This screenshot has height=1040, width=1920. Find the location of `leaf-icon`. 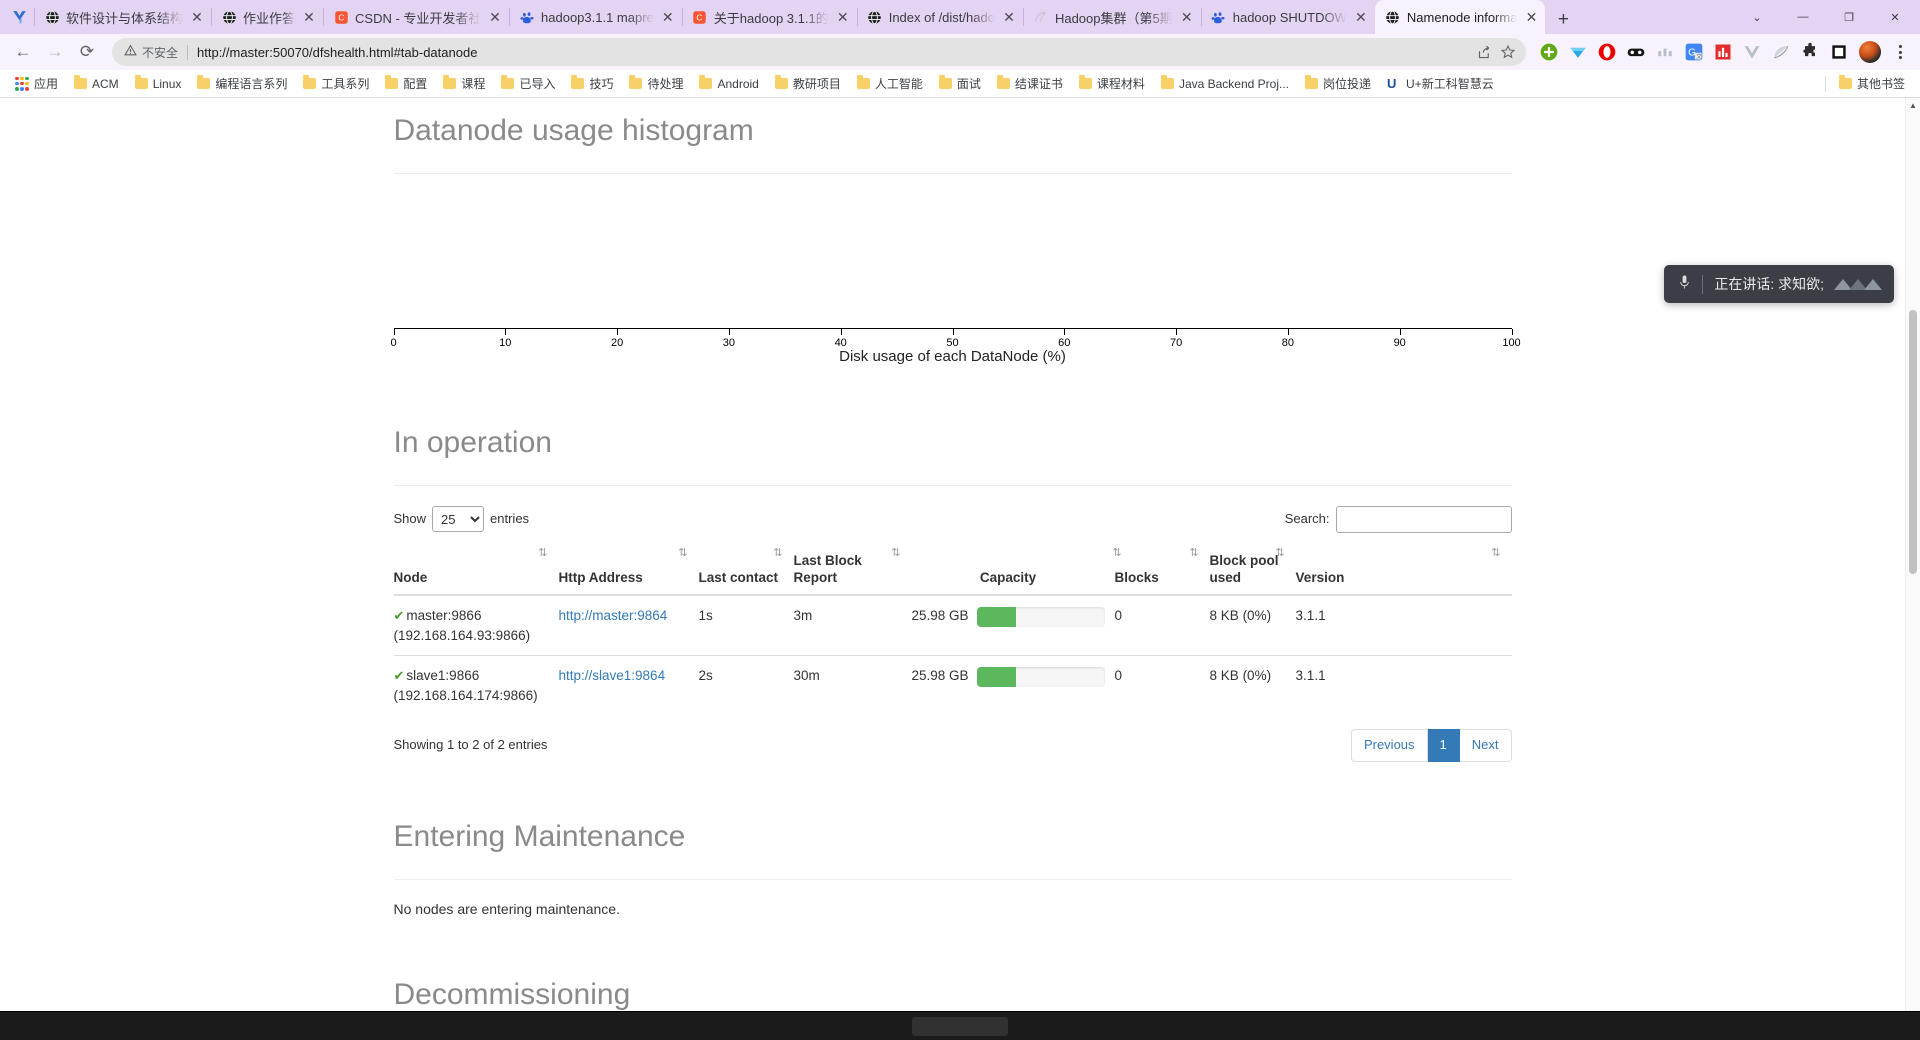

leaf-icon is located at coordinates (1781, 52).